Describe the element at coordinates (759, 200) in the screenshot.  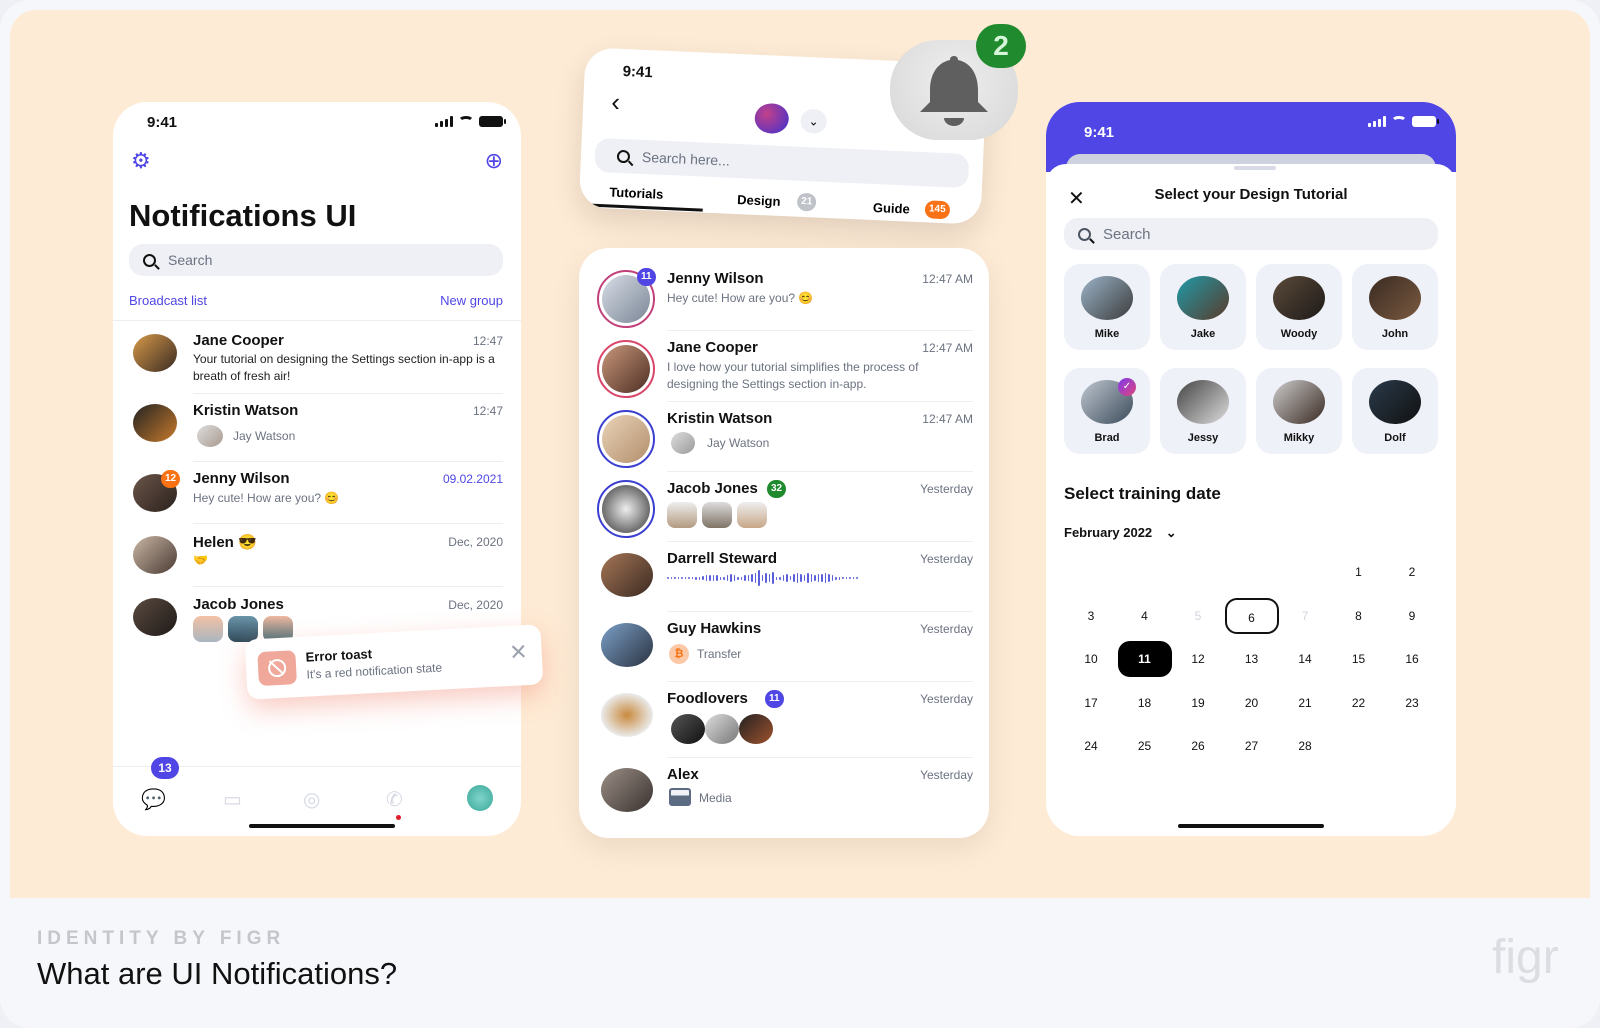
I see `tab-design: Design` at that location.